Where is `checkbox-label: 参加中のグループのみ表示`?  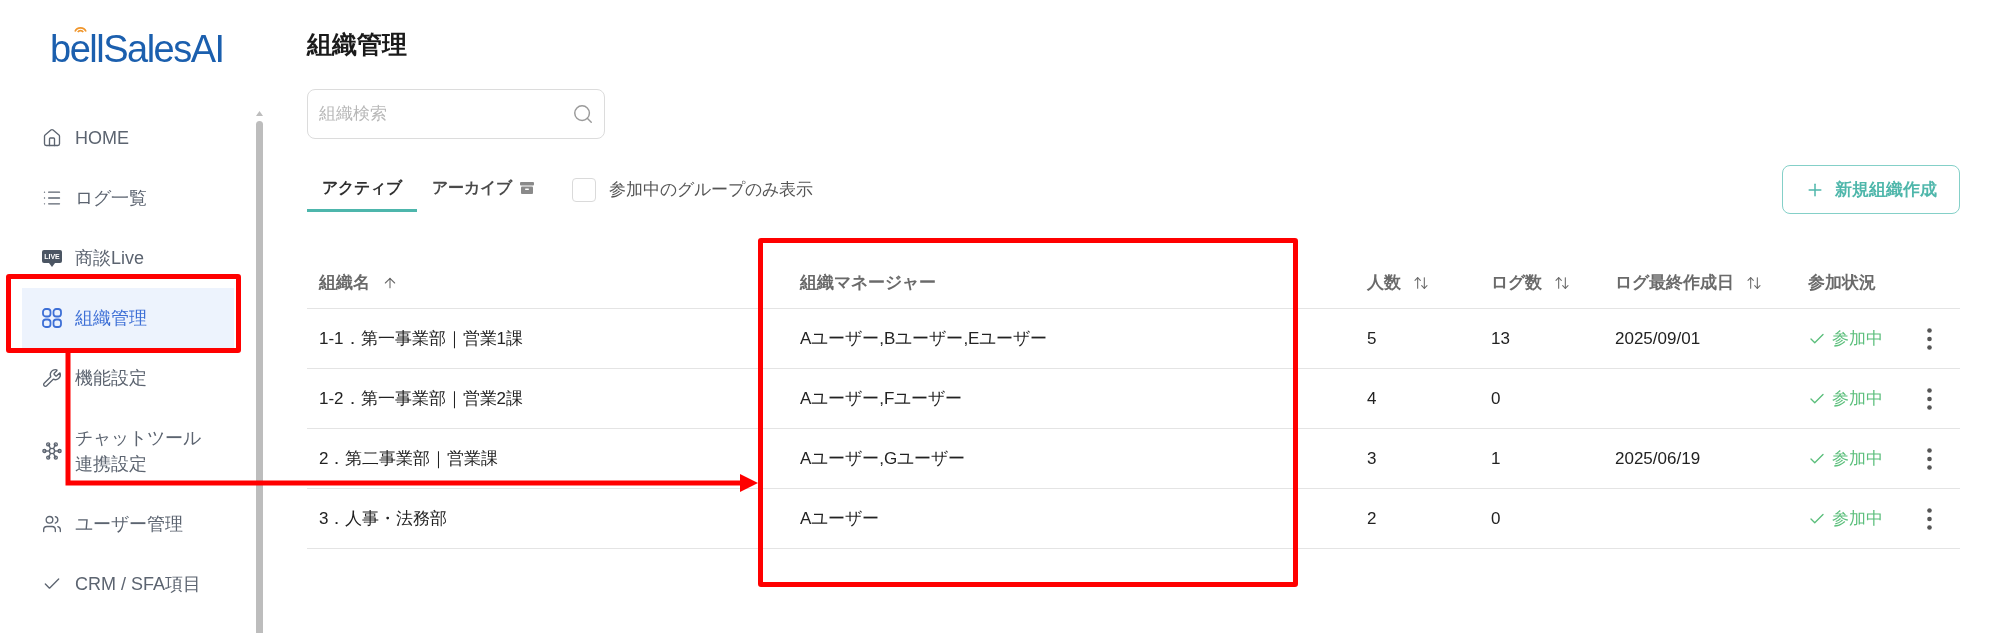 checkbox-label: 参加中のグループのみ表示 is located at coordinates (711, 189).